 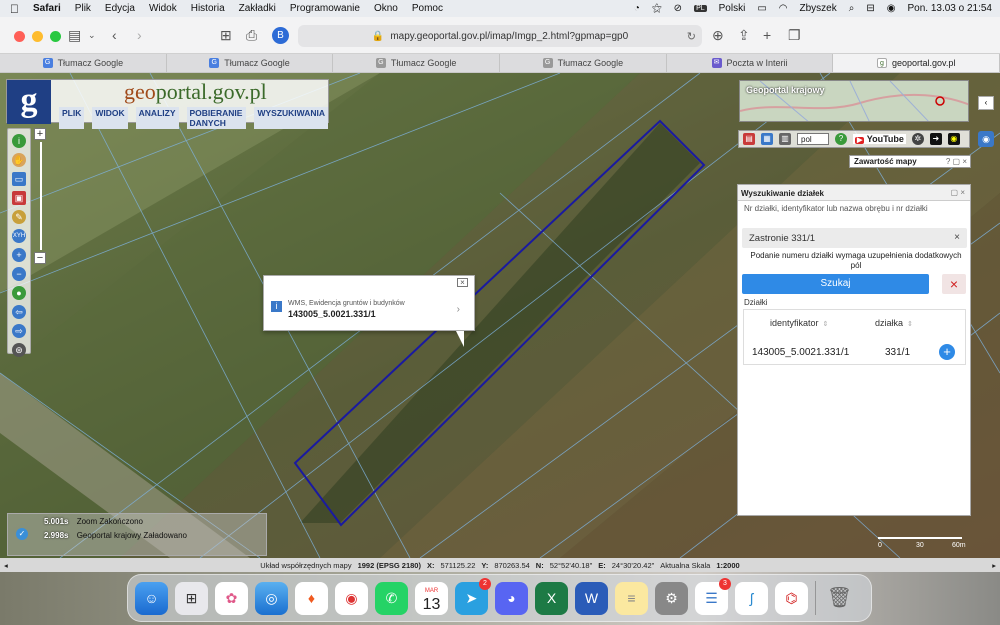 What do you see at coordinates (835, 284) in the screenshot?
I see `search-button: Szukaj` at bounding box center [835, 284].